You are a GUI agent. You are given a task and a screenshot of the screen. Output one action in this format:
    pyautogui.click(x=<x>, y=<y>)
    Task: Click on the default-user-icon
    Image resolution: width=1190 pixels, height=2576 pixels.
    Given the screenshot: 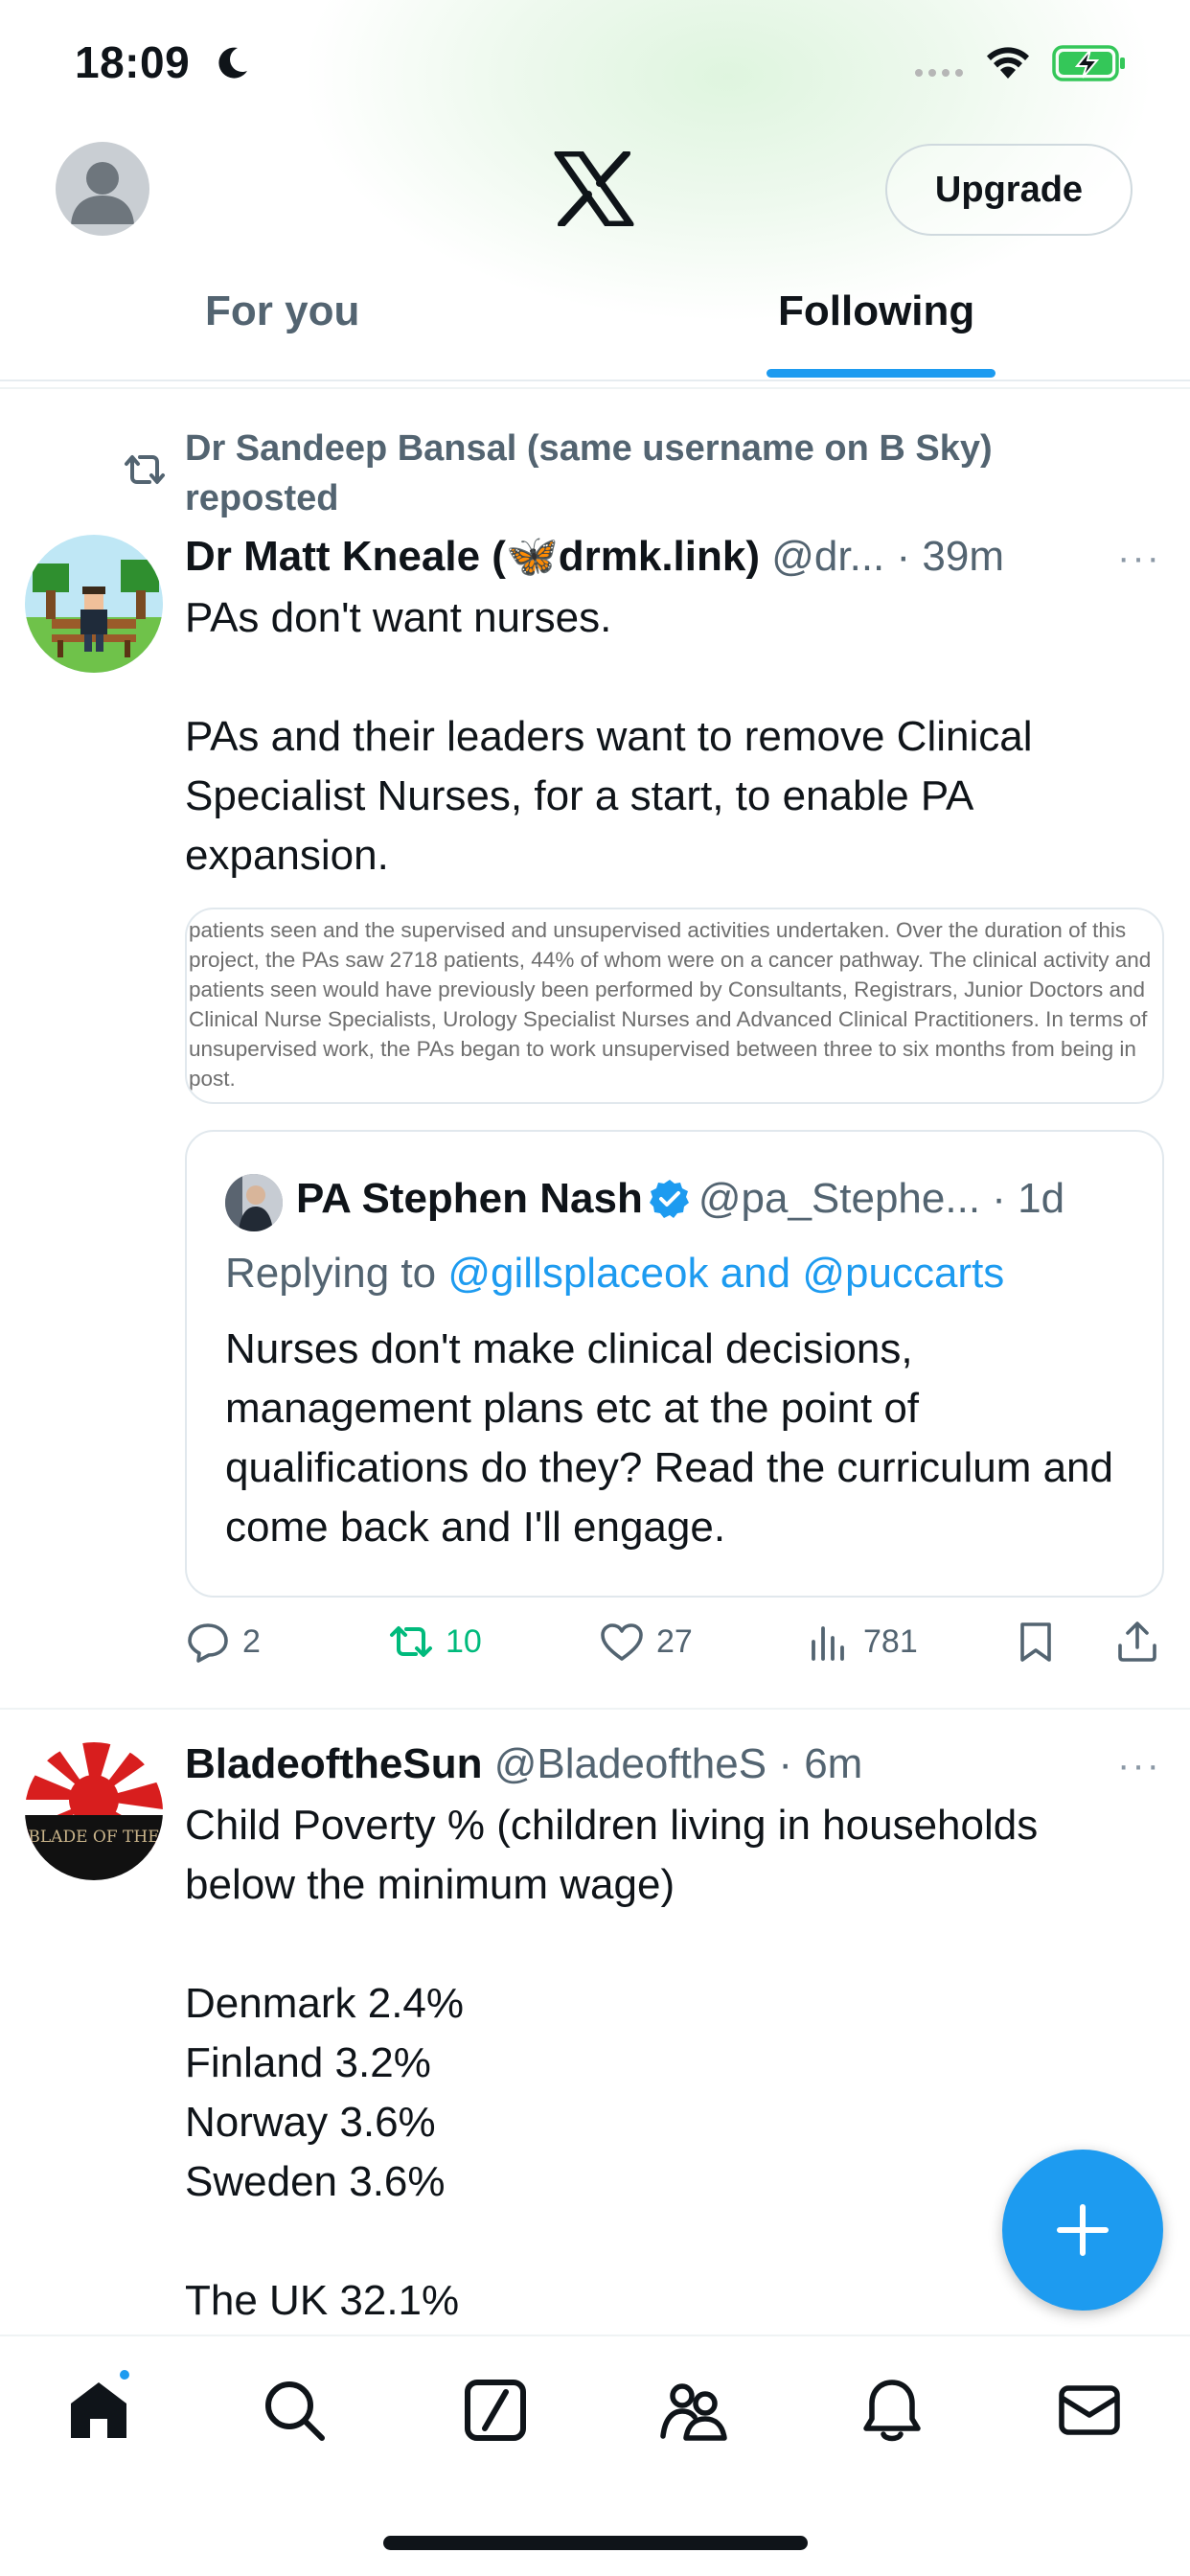 What is the action you would take?
    pyautogui.click(x=103, y=193)
    